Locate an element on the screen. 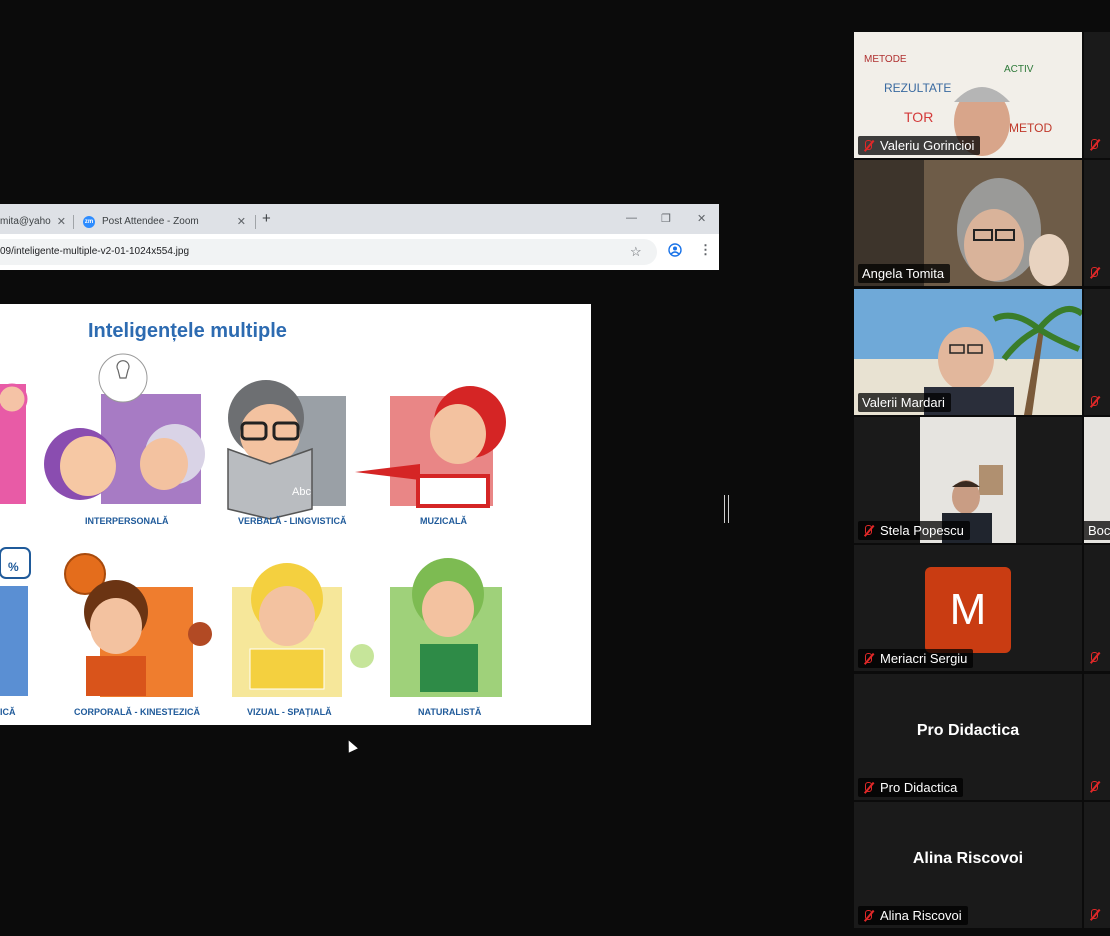 The width and height of the screenshot is (1110, 936). participant-tile: Alina Riscovoi Alina Riscovoi is located at coordinates (968, 865).